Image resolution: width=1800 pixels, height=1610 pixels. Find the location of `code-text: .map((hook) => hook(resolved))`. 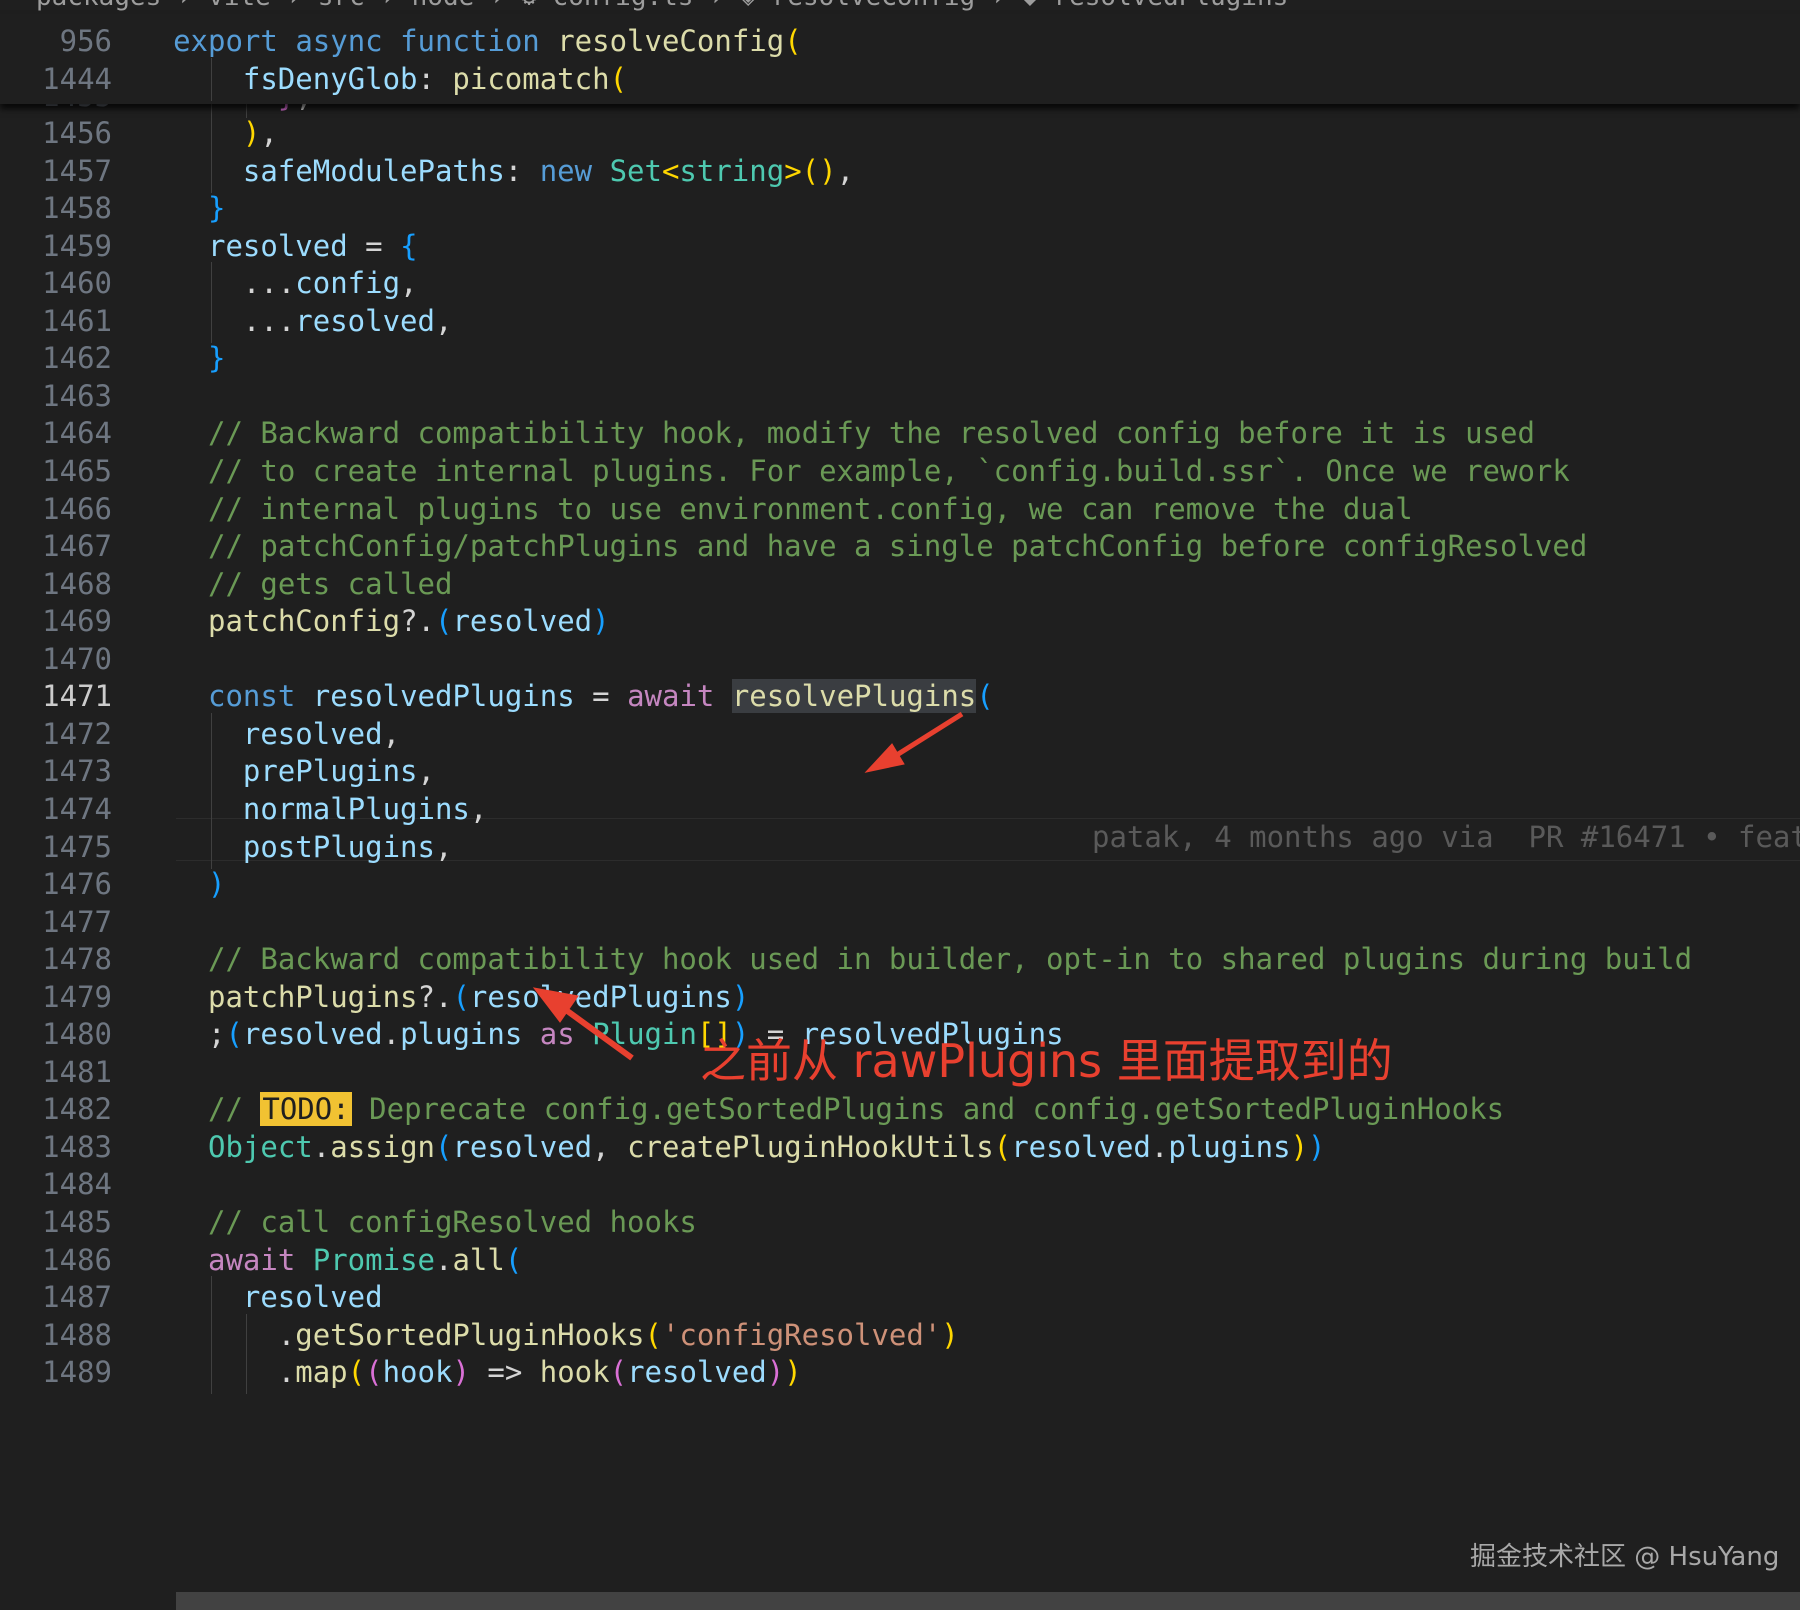

code-text: .map((hook) => hook(resolved)) is located at coordinates (540, 1372).